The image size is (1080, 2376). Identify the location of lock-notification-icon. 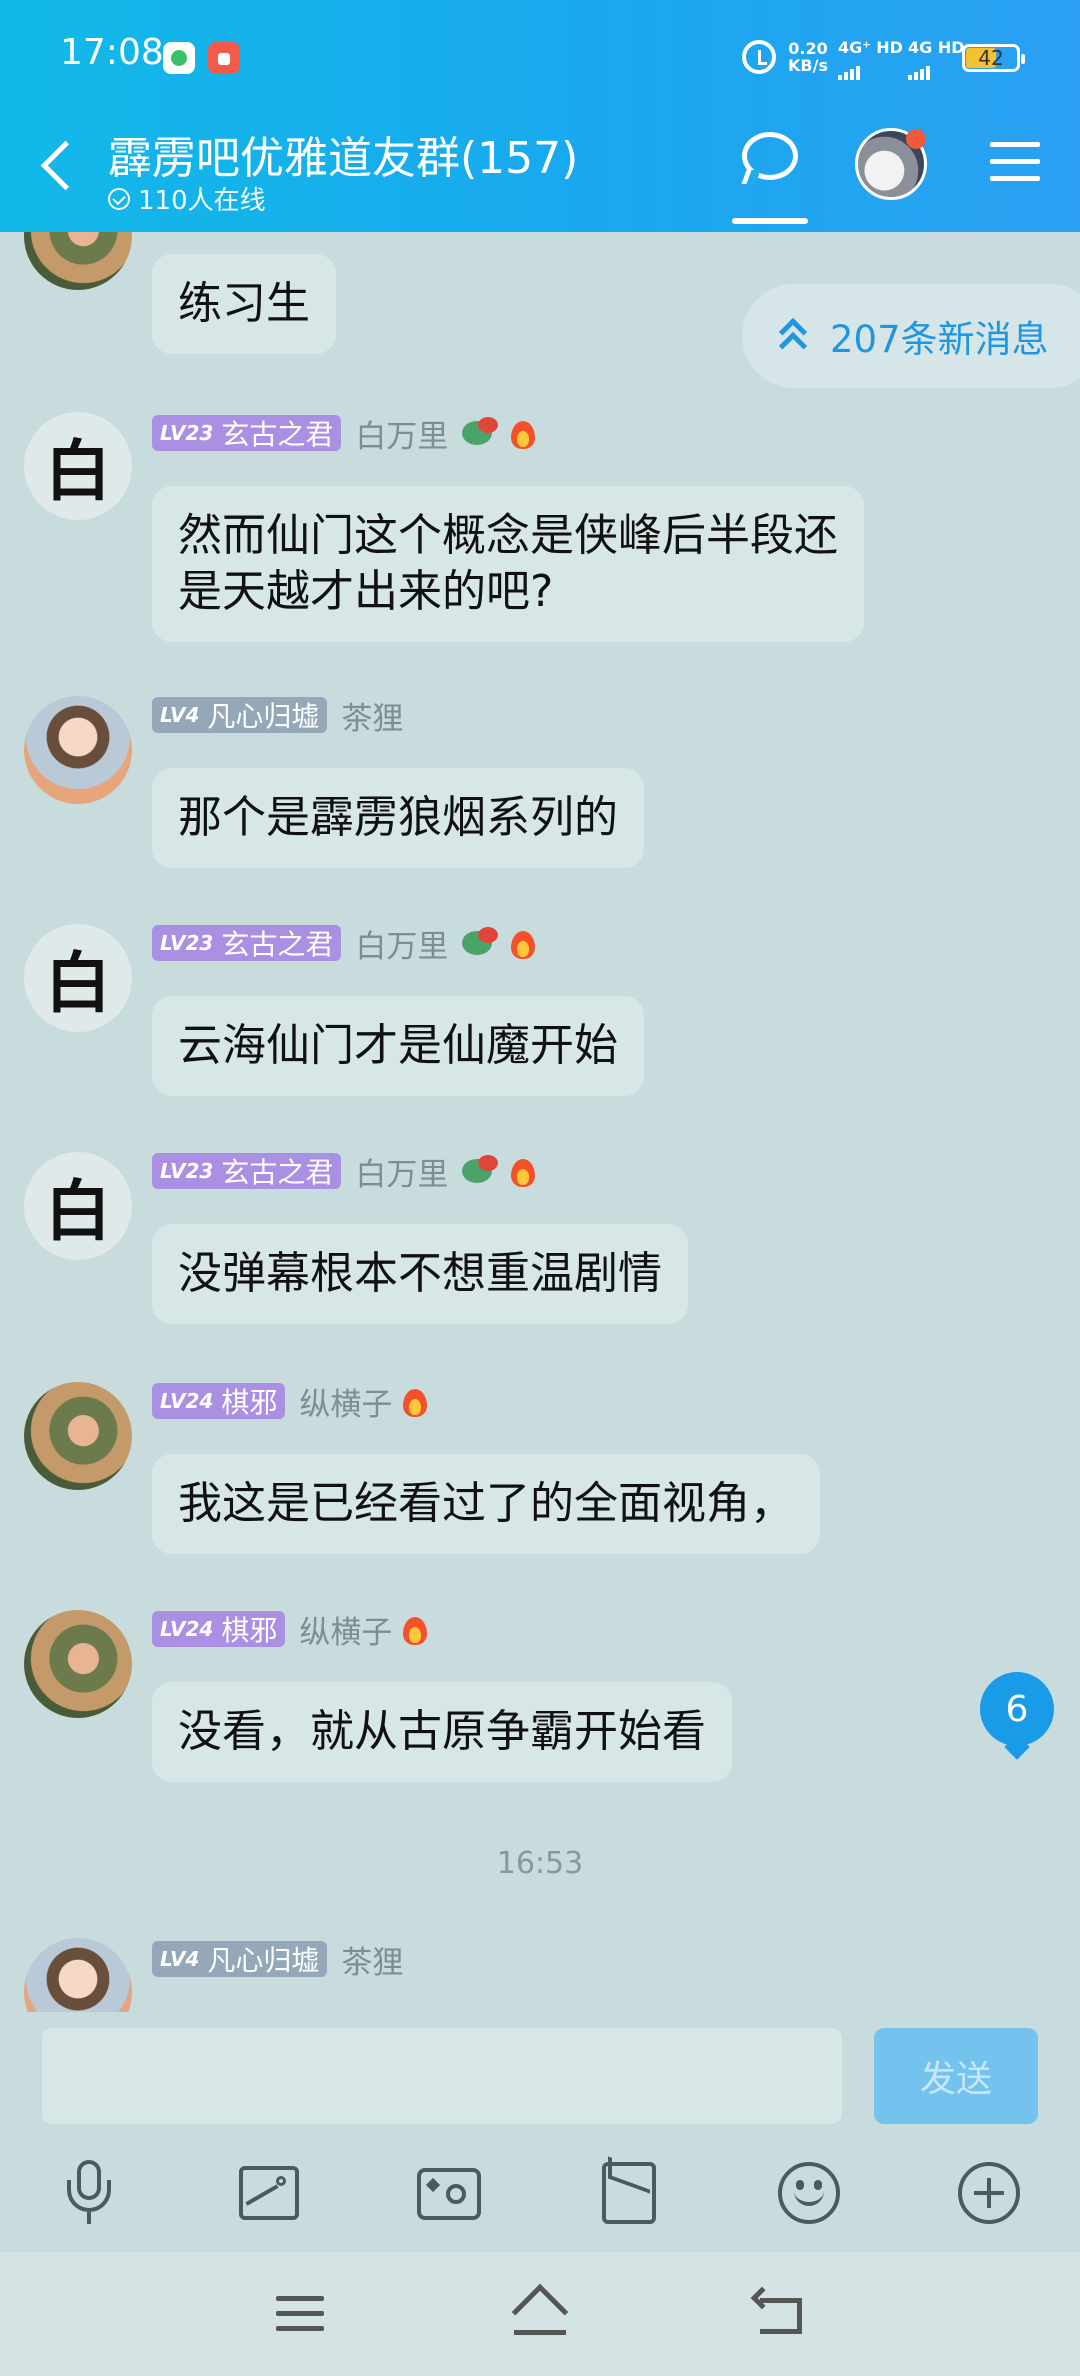
(224, 58).